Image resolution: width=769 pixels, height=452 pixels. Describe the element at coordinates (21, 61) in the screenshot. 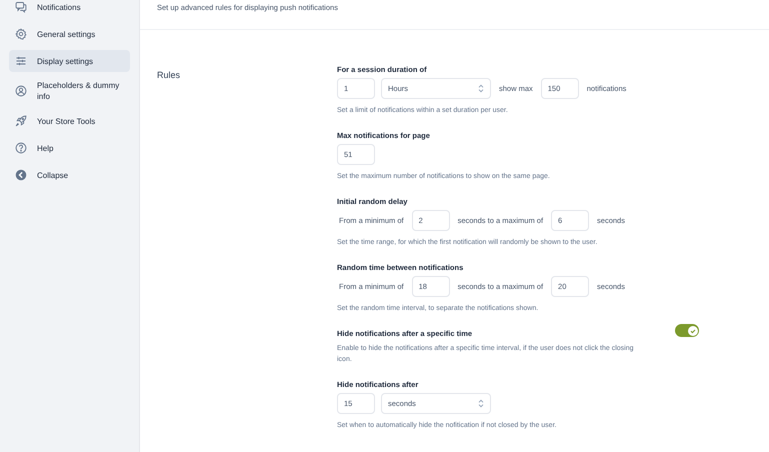

I see `sliders-icon` at that location.